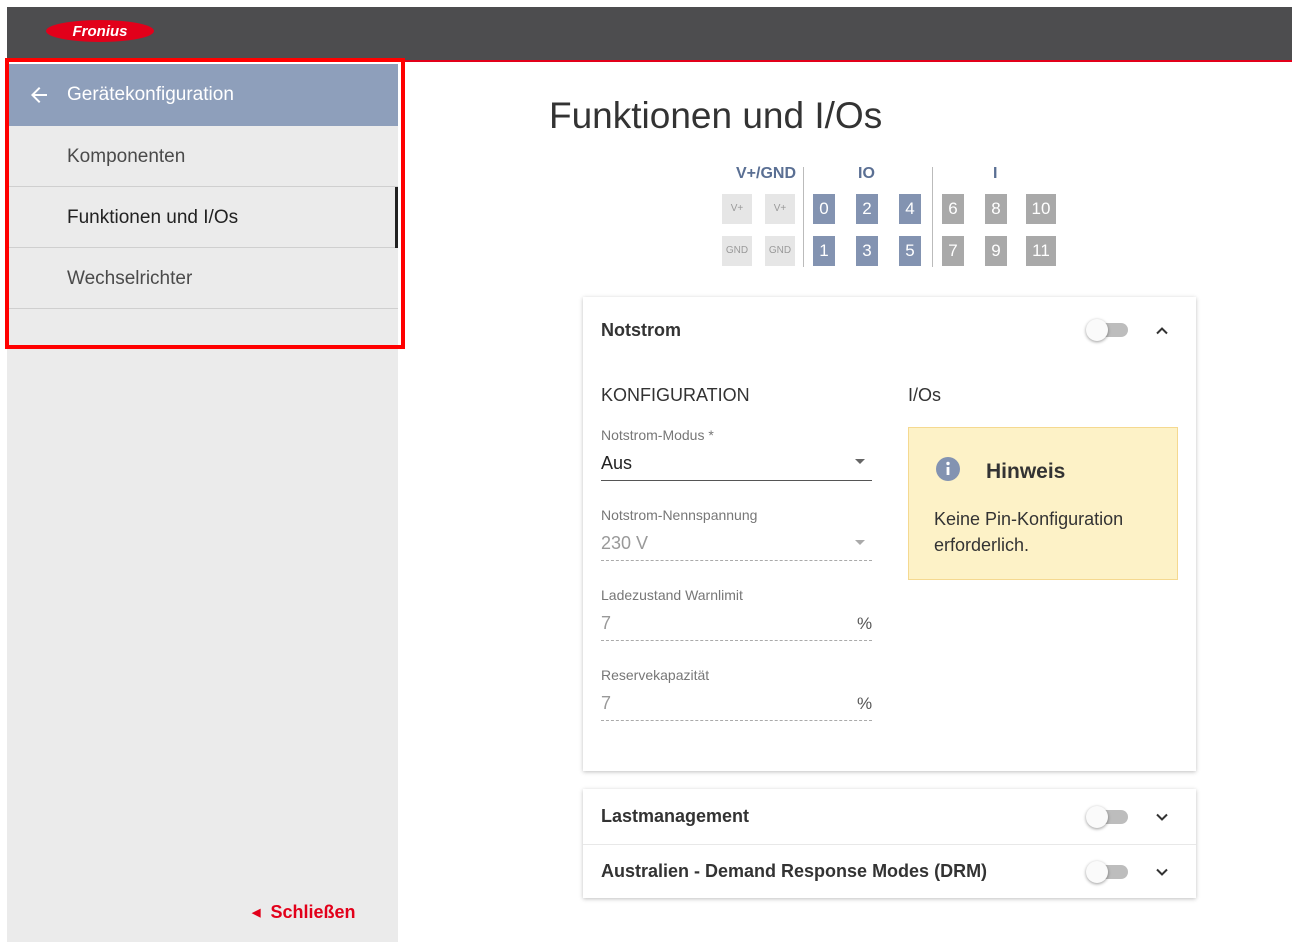  Describe the element at coordinates (1107, 330) in the screenshot. I see `notstrom-toggle` at that location.